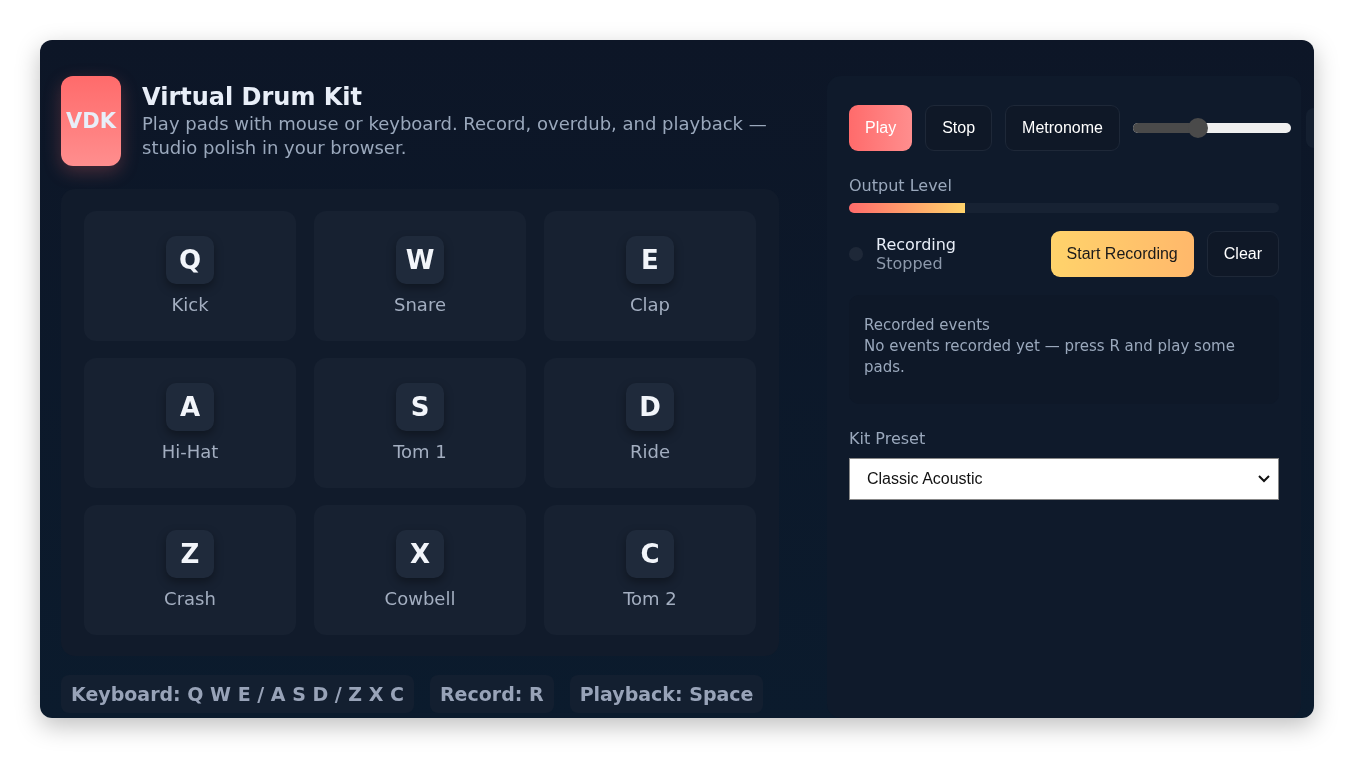  Describe the element at coordinates (666, 694) in the screenshot. I see `shortcut-hint: Playback: Space` at that location.